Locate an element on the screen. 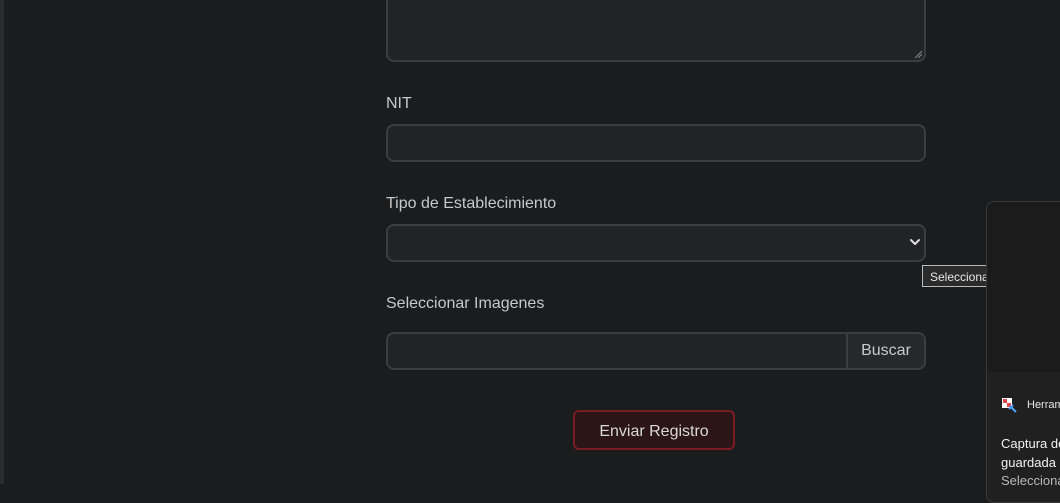 The height and width of the screenshot is (503, 1060). images-label: Seleccionar Imagenes is located at coordinates (465, 303).